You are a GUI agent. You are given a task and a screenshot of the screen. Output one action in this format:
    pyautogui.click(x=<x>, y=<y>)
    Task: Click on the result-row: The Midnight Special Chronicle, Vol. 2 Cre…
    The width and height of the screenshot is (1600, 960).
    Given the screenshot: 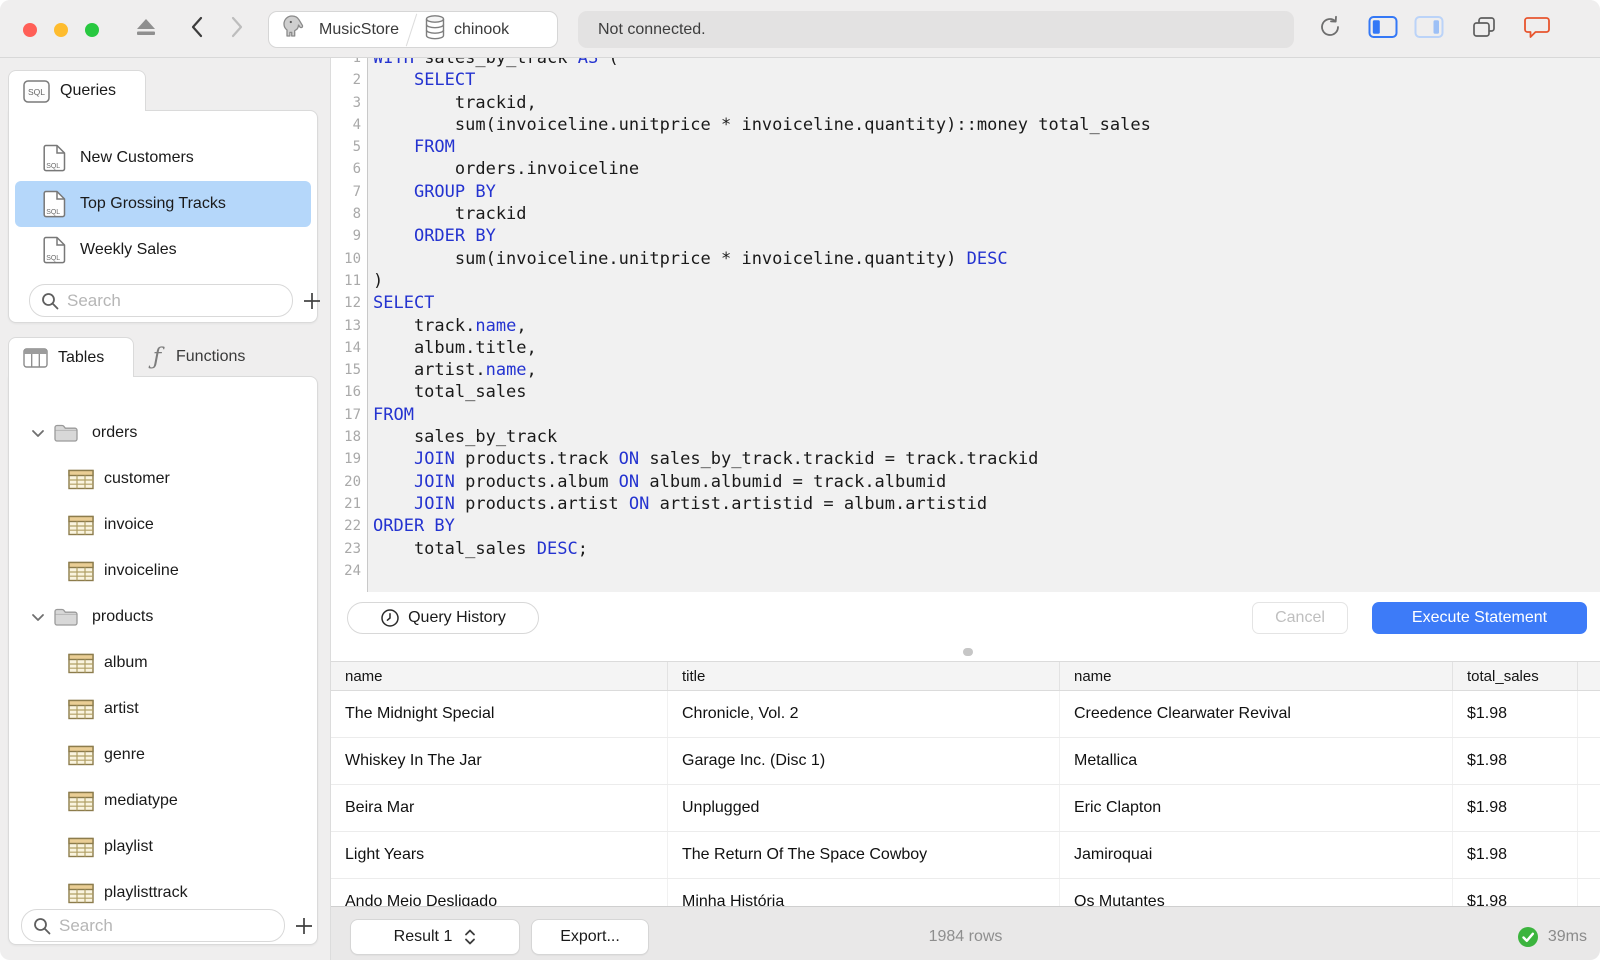 What is the action you would take?
    pyautogui.click(x=965, y=714)
    